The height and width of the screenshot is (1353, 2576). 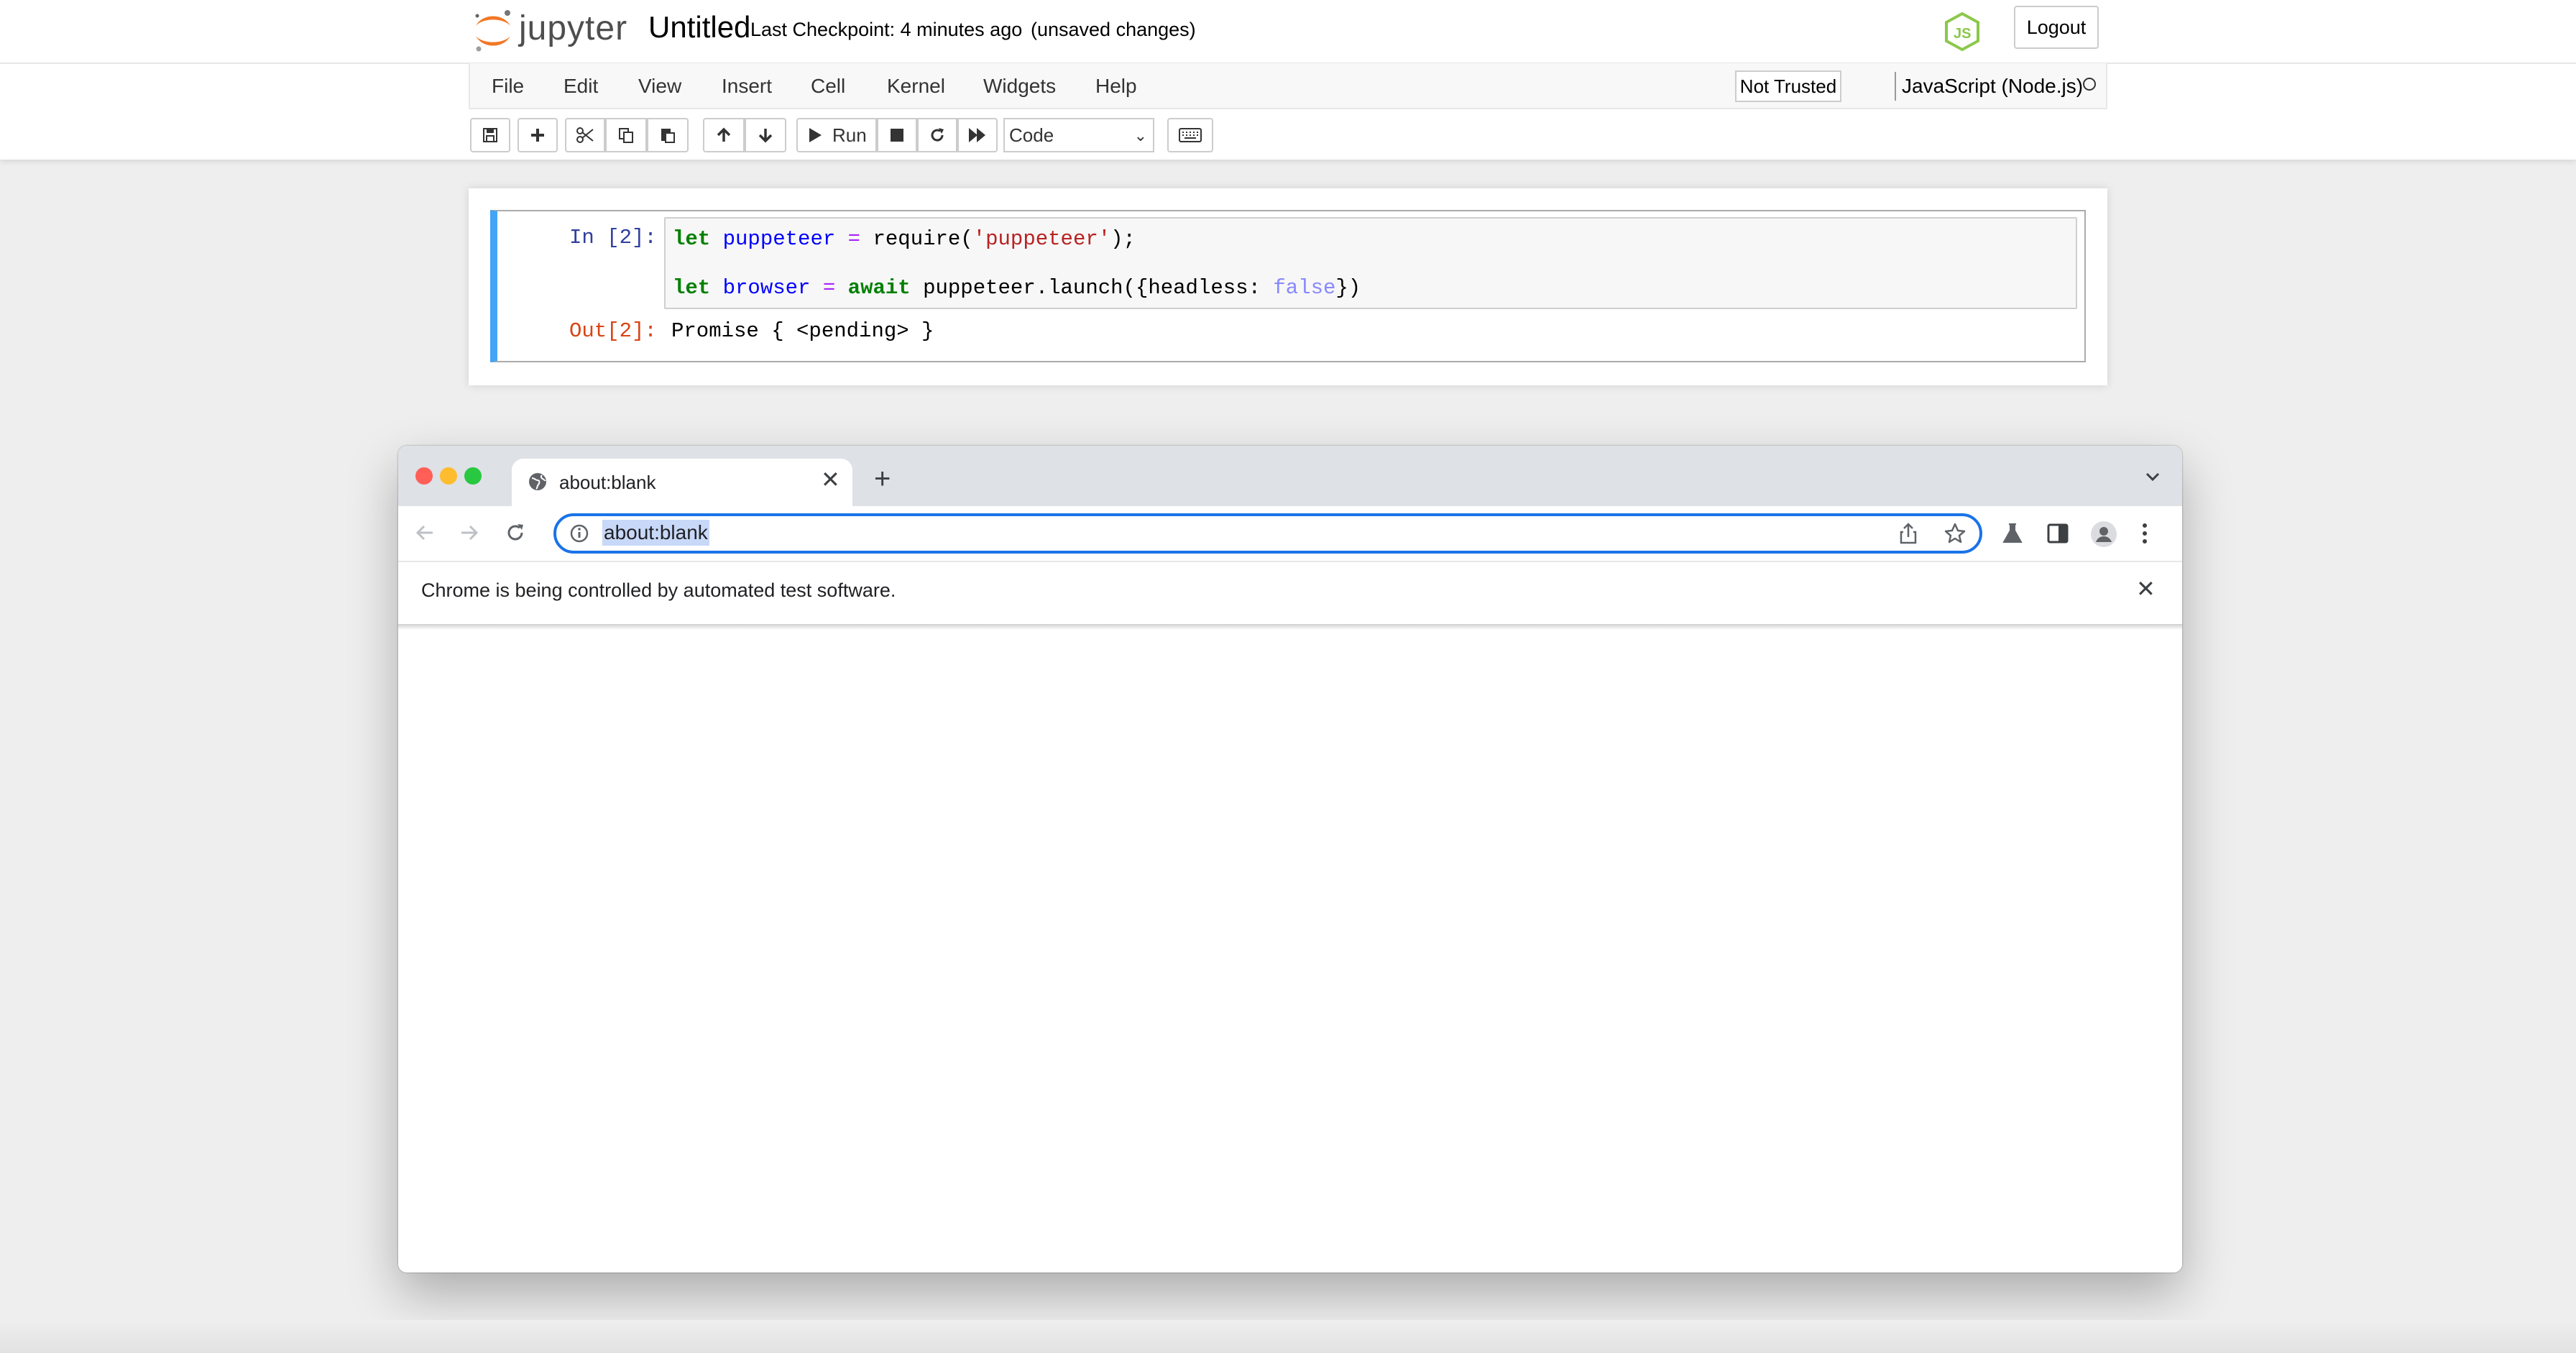 I want to click on cut-button, so click(x=585, y=135).